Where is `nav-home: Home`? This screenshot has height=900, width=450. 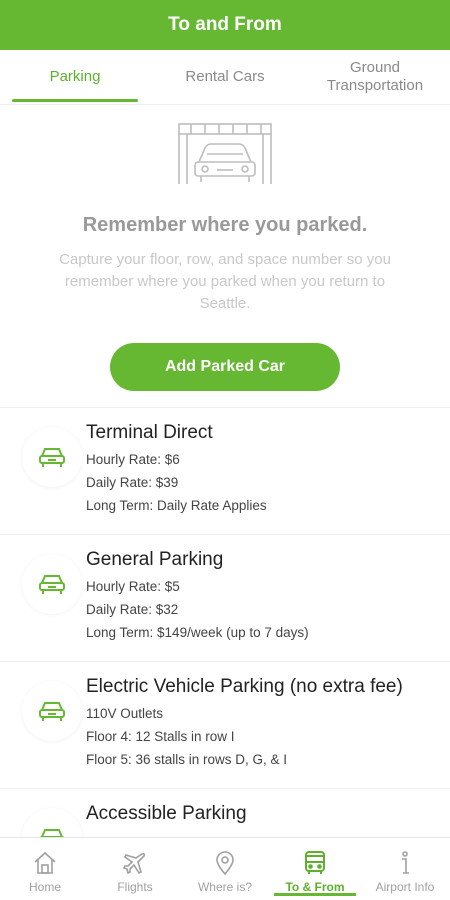 nav-home: Home is located at coordinates (45, 869).